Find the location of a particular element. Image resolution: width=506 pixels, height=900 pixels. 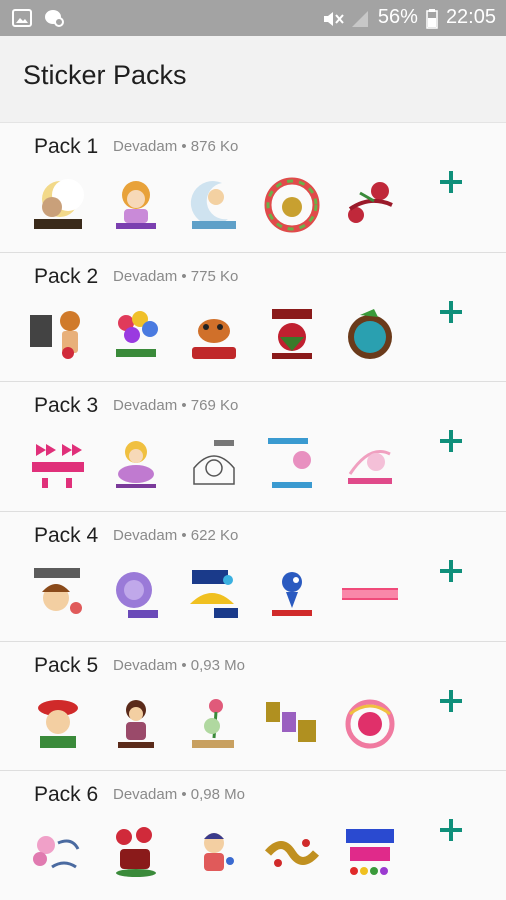

sticker-pack-row: Pack 1 Devadam • 876 Ko is located at coordinates (253, 187).